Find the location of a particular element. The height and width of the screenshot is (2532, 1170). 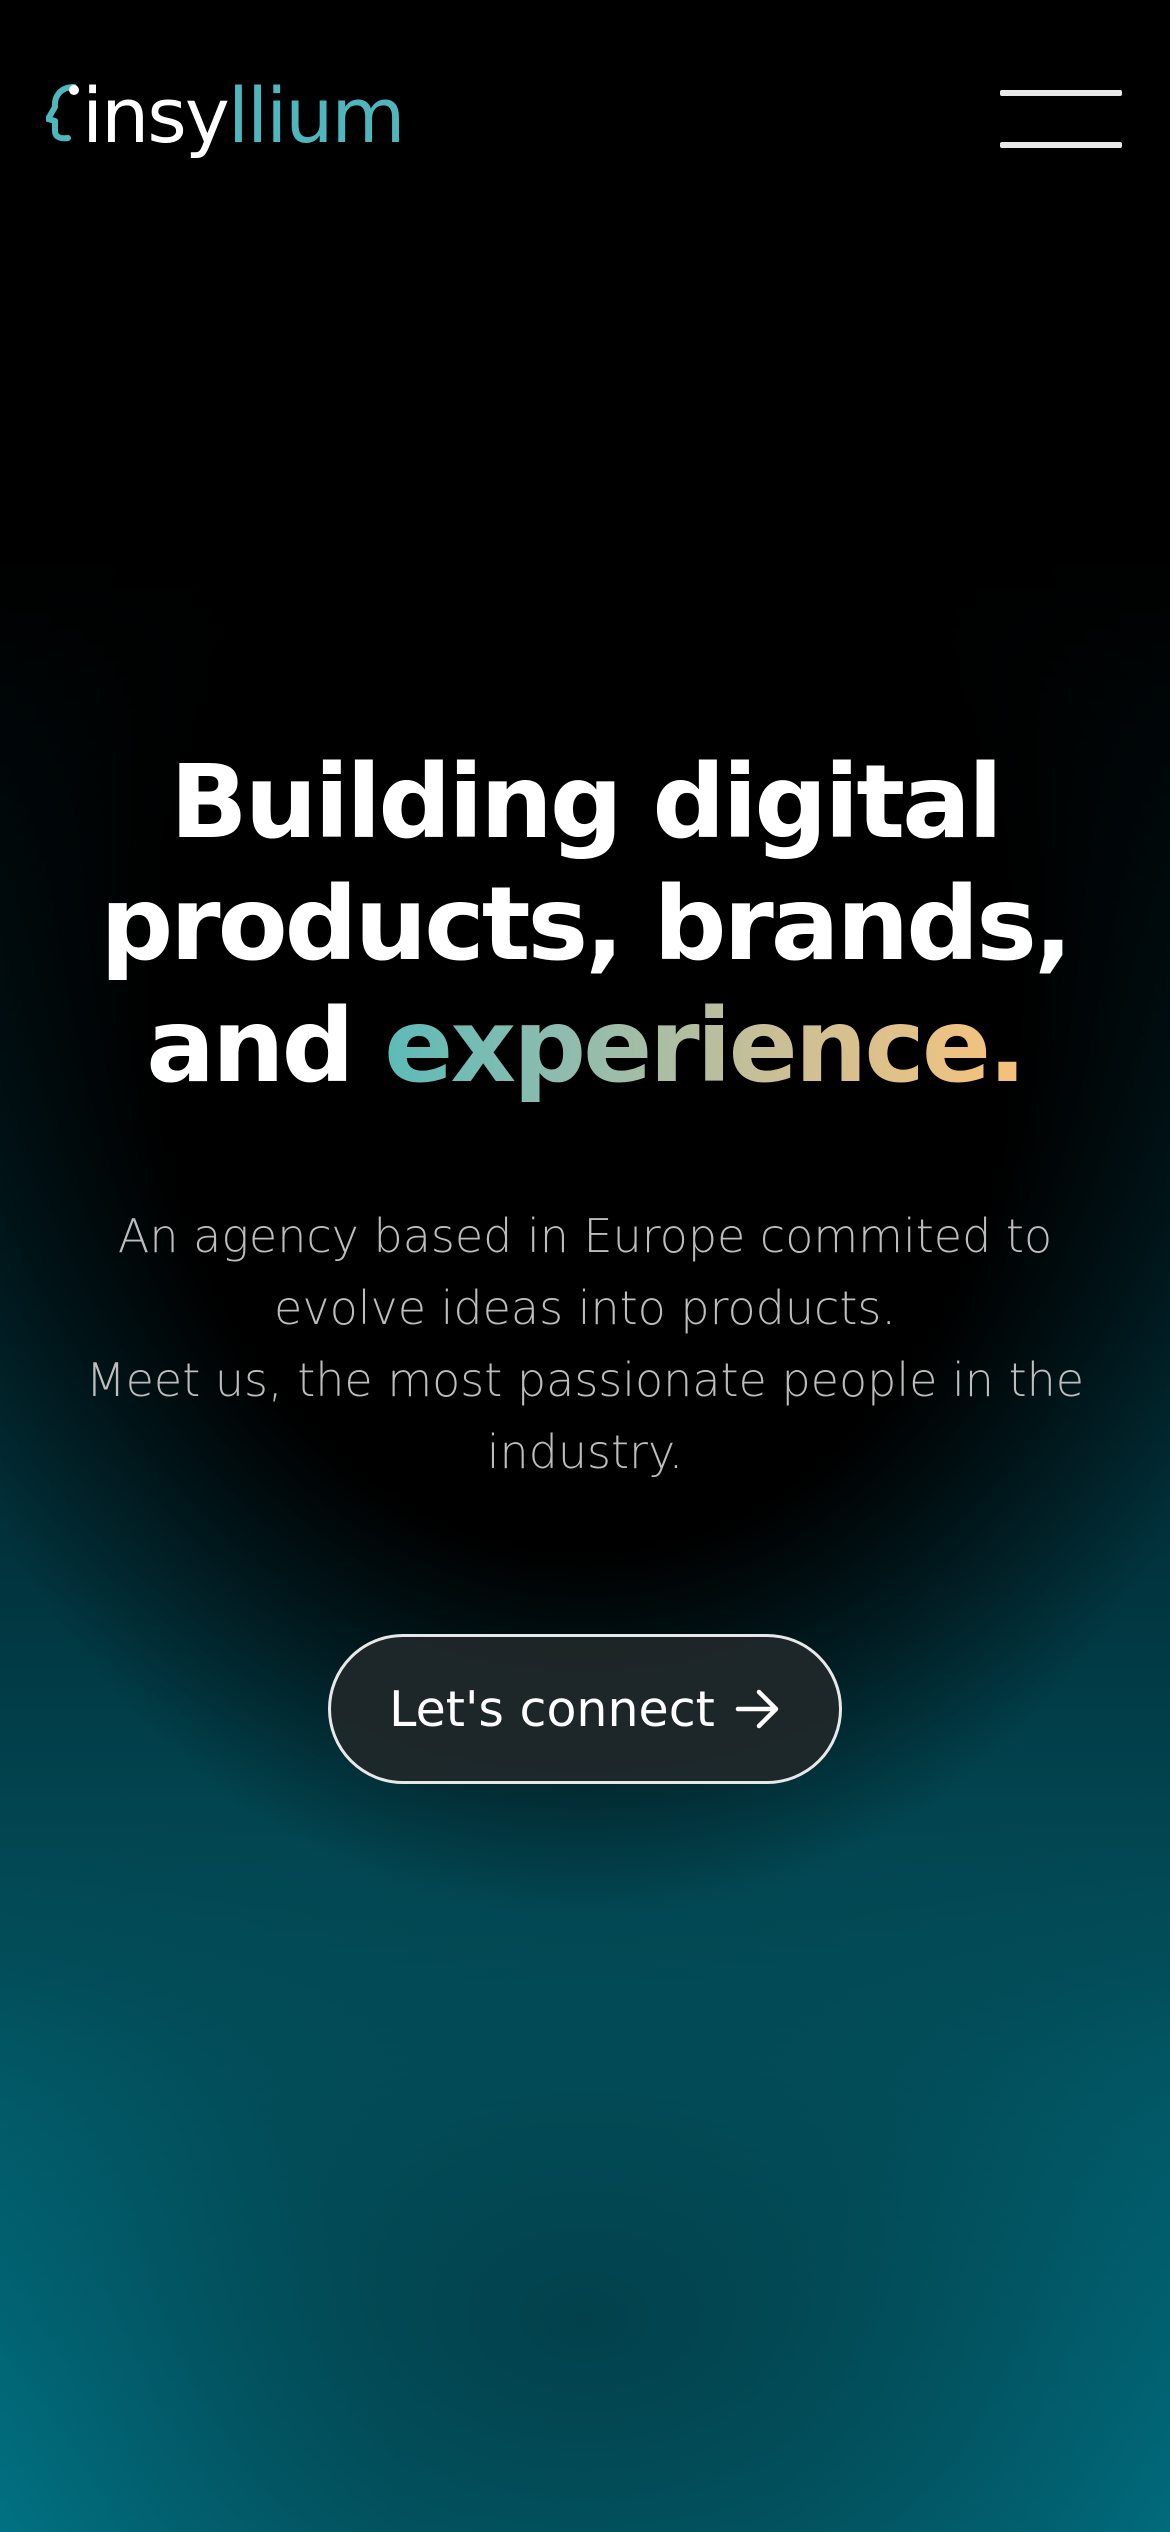

logo-text-accent: llium is located at coordinates (316, 115).